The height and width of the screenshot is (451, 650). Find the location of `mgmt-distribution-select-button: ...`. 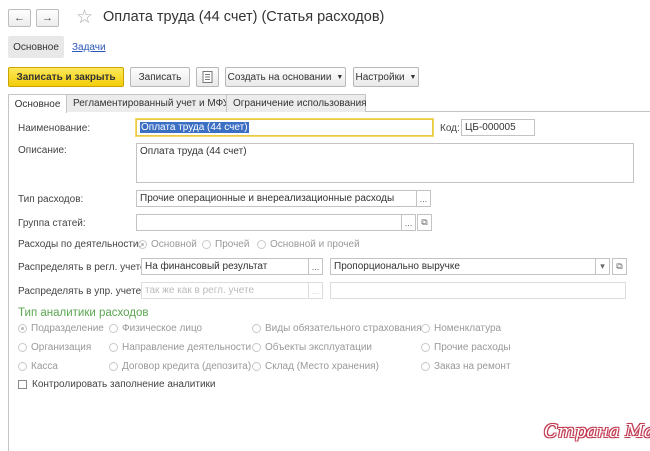

mgmt-distribution-select-button: ... is located at coordinates (315, 290).